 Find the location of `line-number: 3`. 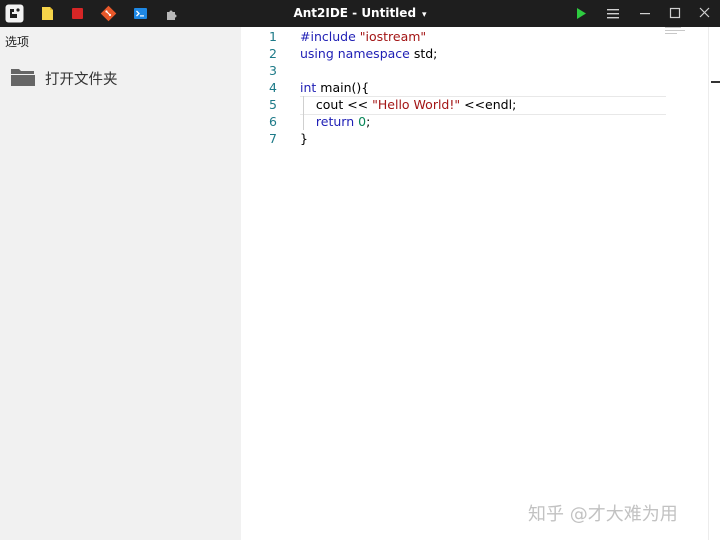

line-number: 3 is located at coordinates (273, 70).